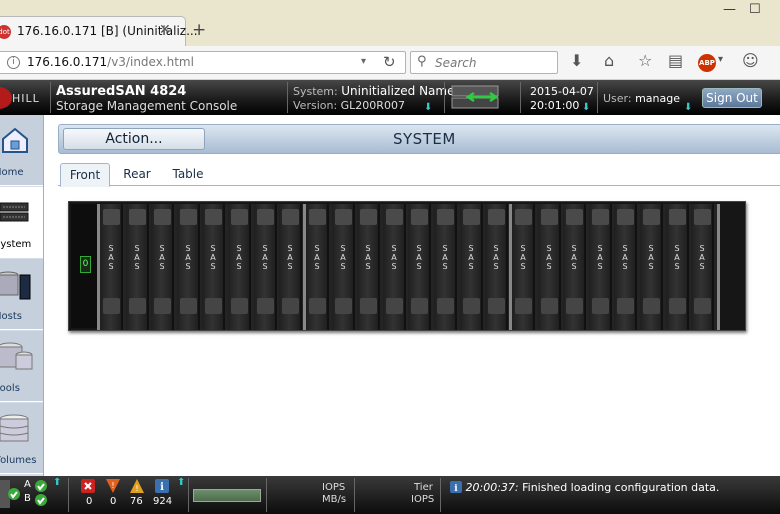 This screenshot has height=514, width=780. I want to click on sidebar-item-label: Pools, so click(10, 388).